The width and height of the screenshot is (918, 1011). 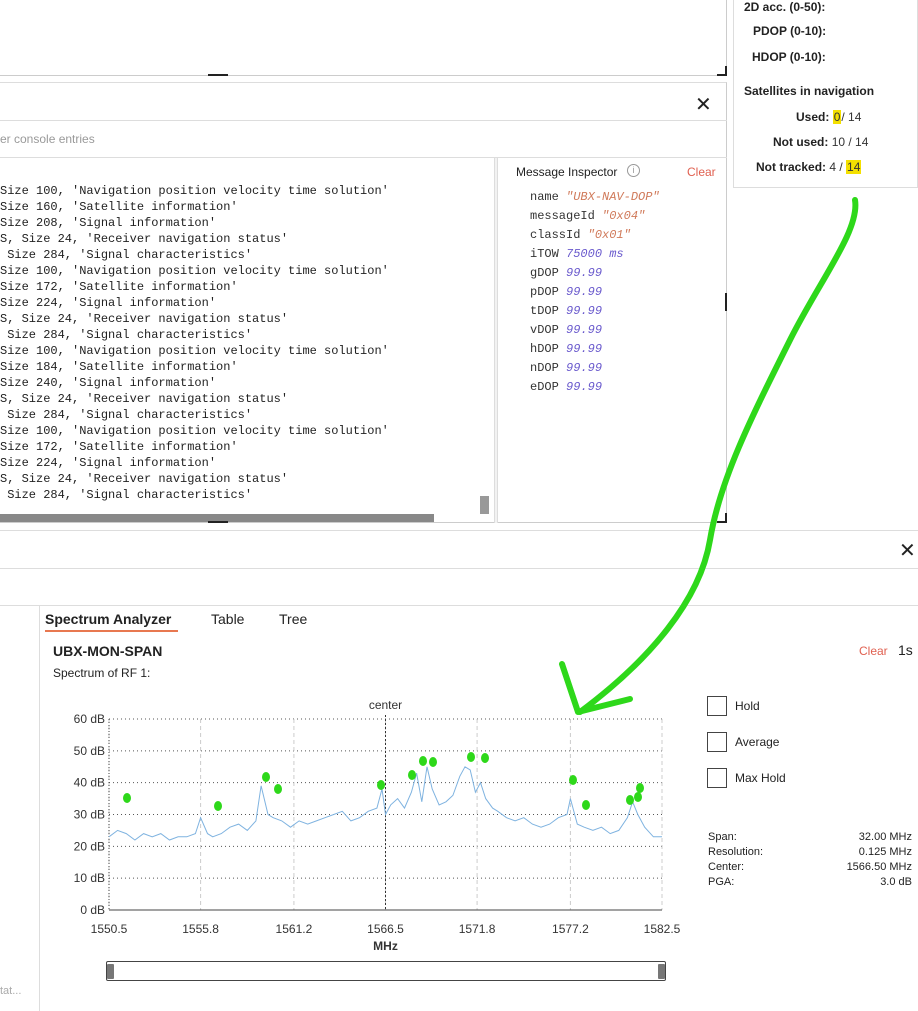 What do you see at coordinates (661, 971) in the screenshot?
I see `range-handle-right` at bounding box center [661, 971].